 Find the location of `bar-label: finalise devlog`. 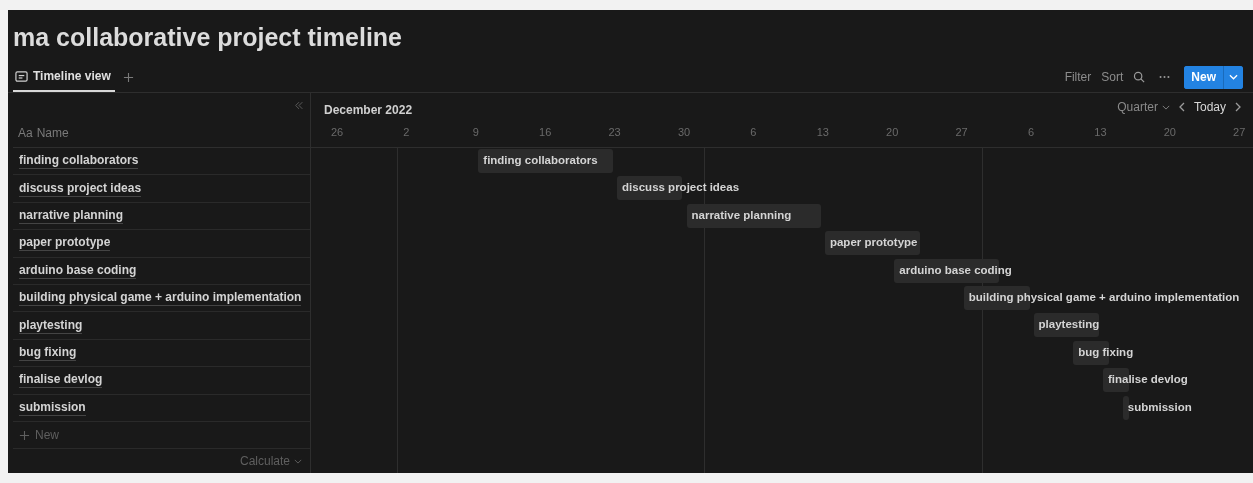

bar-label: finalise devlog is located at coordinates (1147, 379).